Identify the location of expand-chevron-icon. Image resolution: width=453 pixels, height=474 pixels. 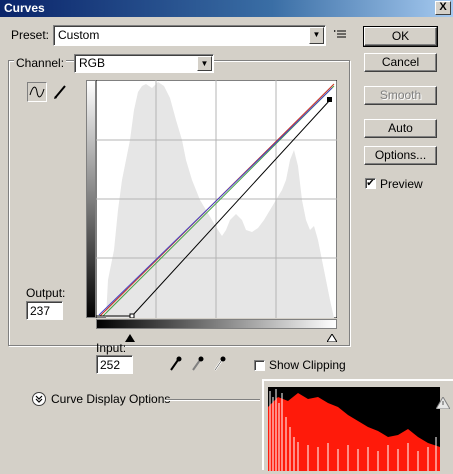
(39, 399).